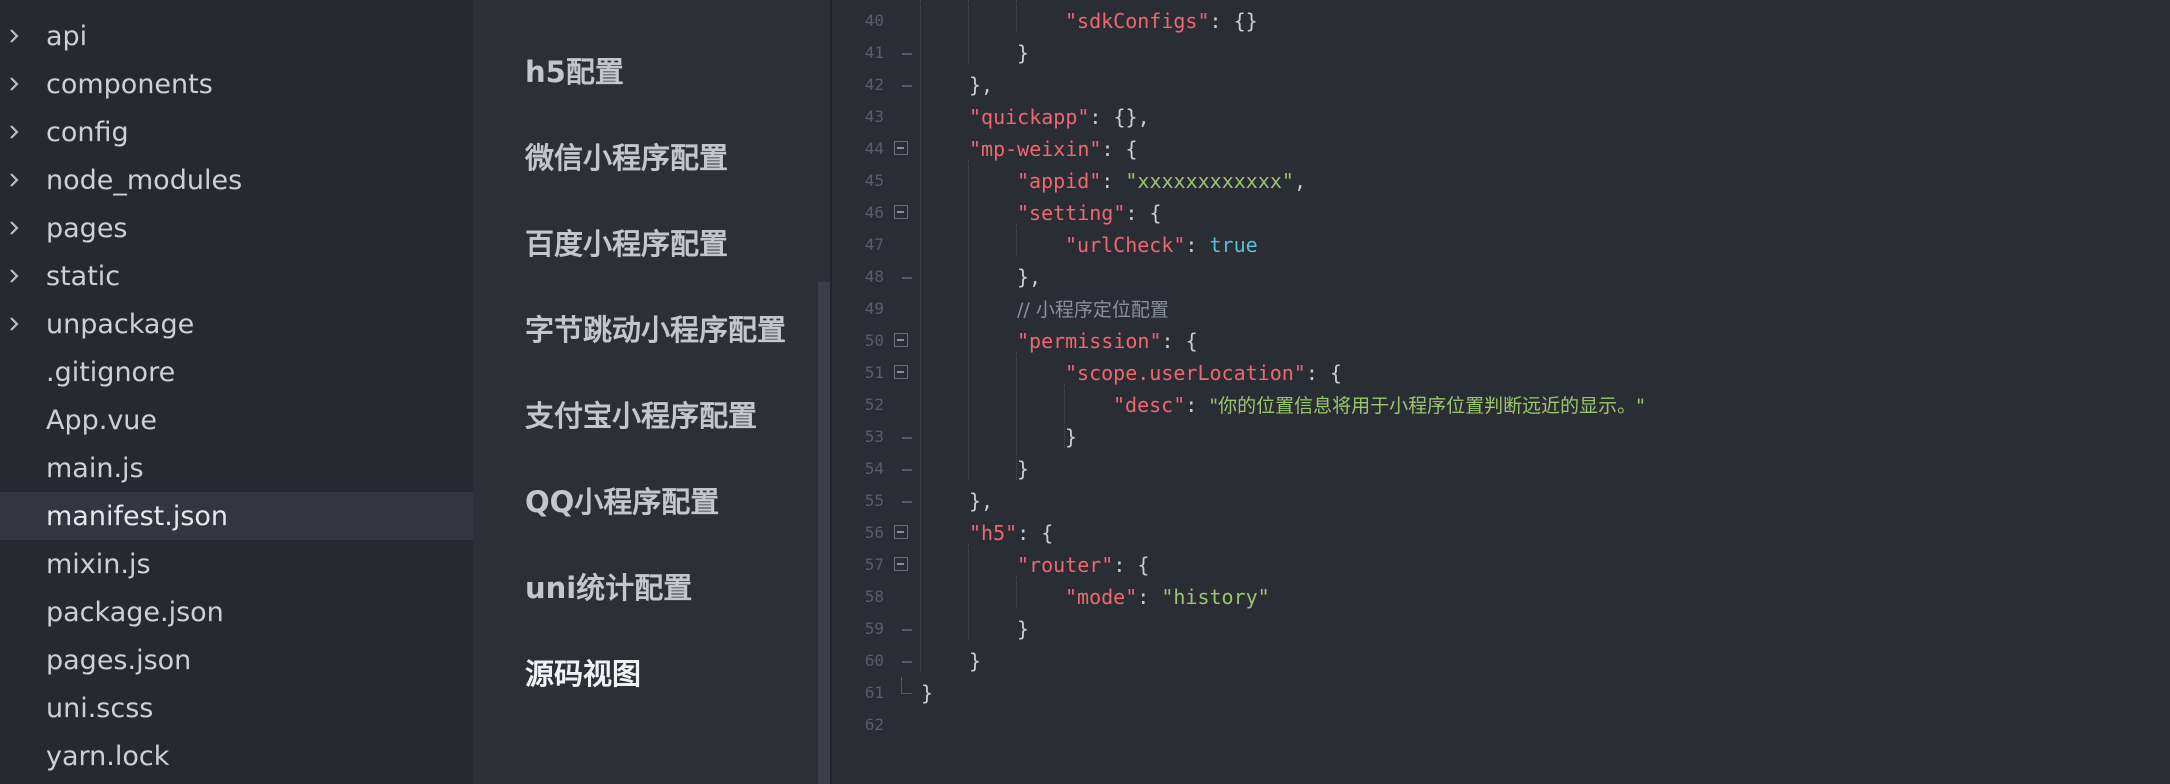 The width and height of the screenshot is (2170, 784). Describe the element at coordinates (1501, 437) in the screenshot. I see `code-line-53: 53 }` at that location.